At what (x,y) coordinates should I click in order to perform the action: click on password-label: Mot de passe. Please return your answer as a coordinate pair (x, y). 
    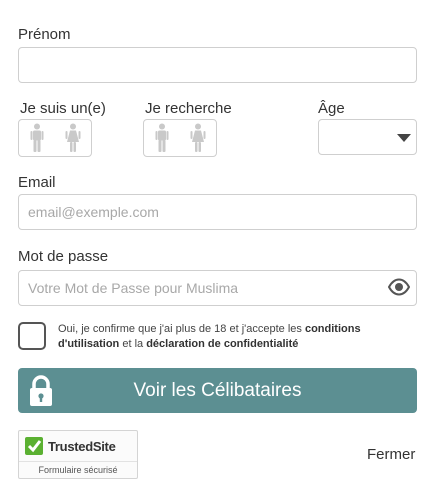
    Looking at the image, I should click on (63, 256).